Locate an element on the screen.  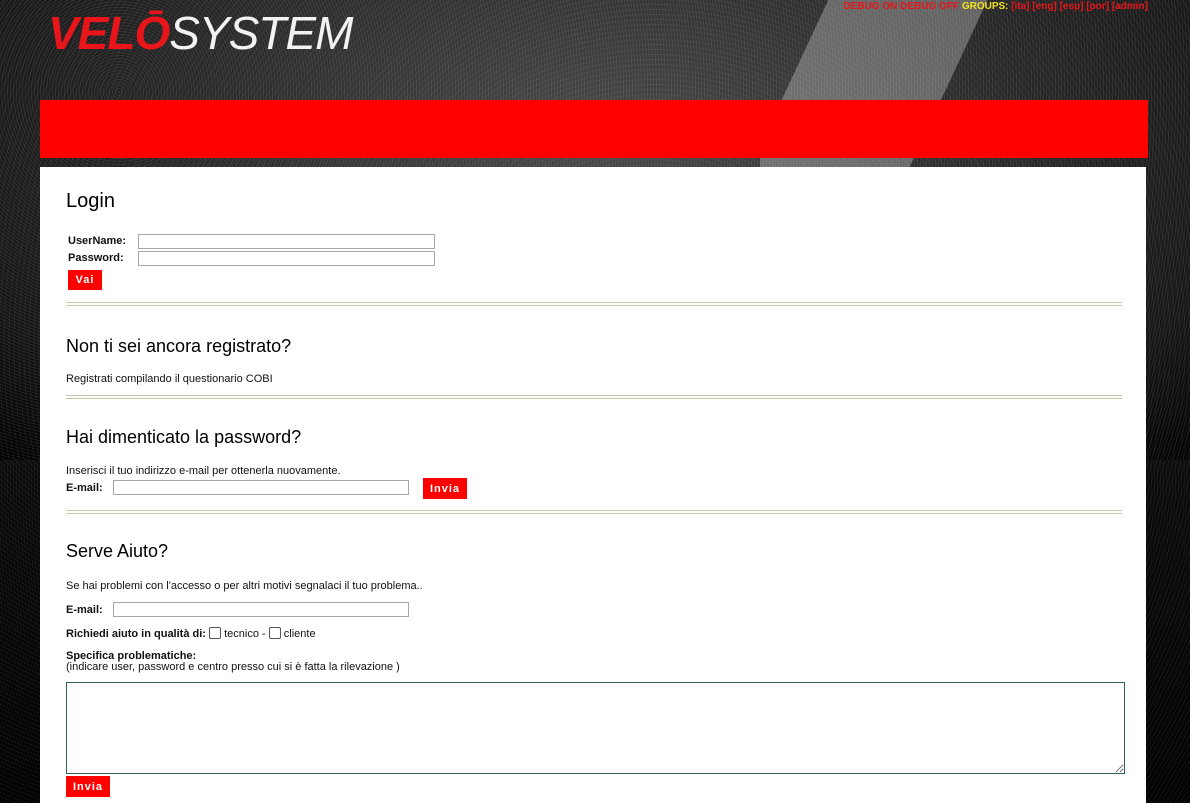
velosystem-logo: VELŌSYSTEM is located at coordinates (200, 33).